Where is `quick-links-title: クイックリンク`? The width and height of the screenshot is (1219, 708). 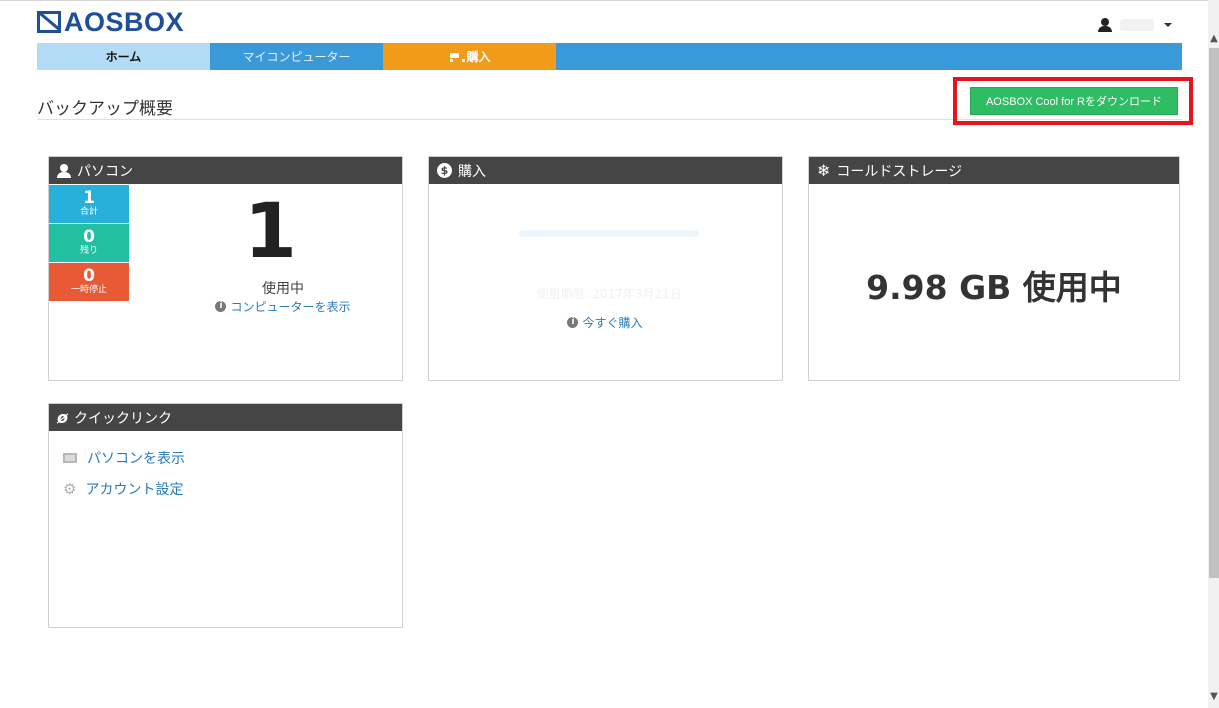
quick-links-title: クイックリンク is located at coordinates (123, 418).